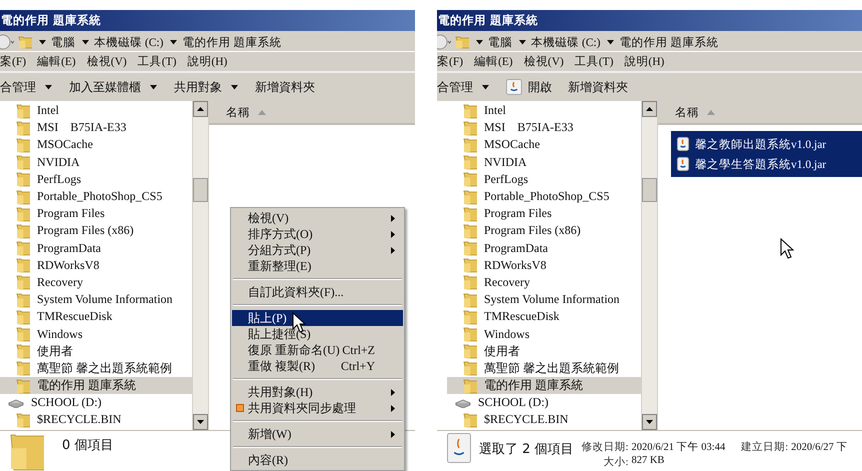  Describe the element at coordinates (317, 408) in the screenshot. I see `context-menu-item: 共用資料夾同步處理` at that location.